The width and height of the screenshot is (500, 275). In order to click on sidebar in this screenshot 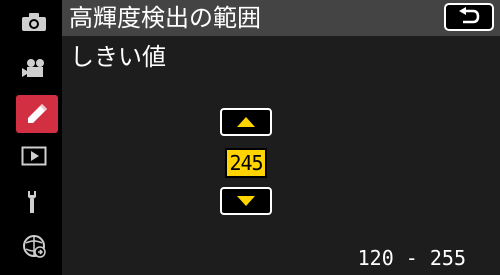, I will do `click(31, 137)`.